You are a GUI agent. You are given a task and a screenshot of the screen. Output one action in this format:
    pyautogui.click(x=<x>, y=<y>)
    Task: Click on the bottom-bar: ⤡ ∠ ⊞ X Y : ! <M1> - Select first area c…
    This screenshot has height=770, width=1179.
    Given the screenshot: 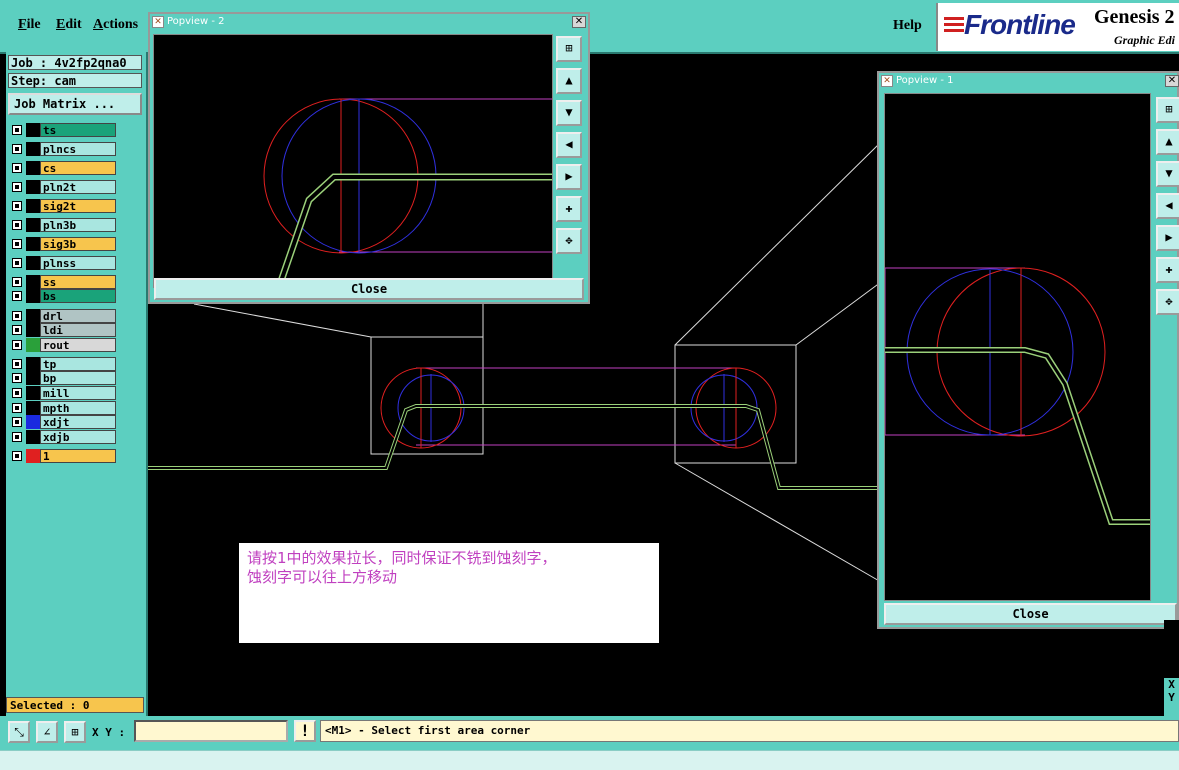 What is the action you would take?
    pyautogui.click(x=589, y=743)
    